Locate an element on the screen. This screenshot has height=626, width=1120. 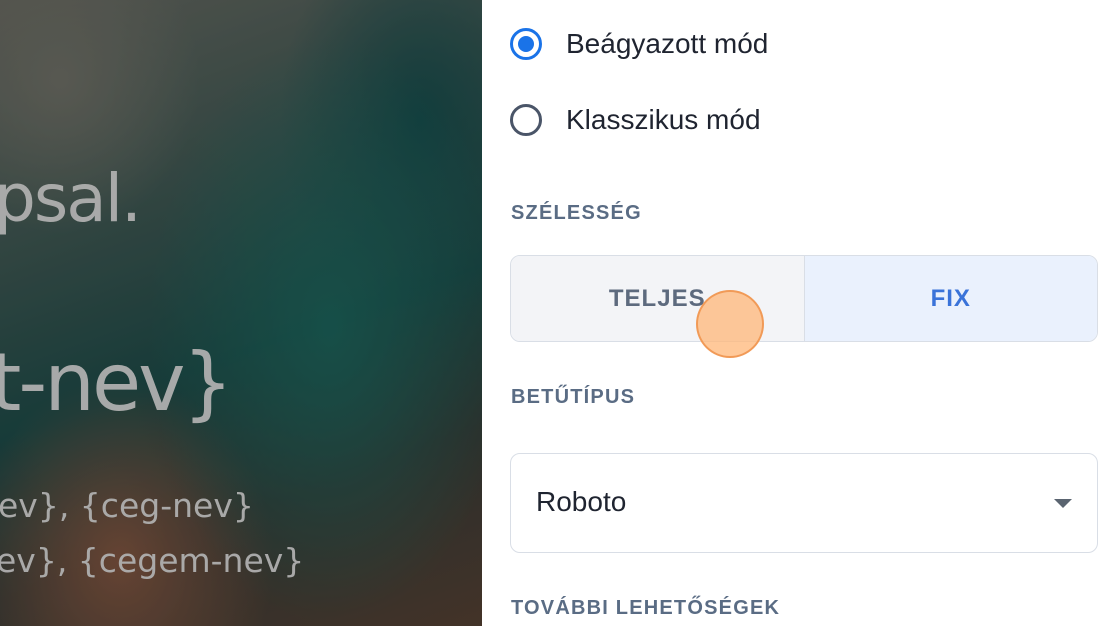
width-fixed-button: FIX is located at coordinates (950, 298).